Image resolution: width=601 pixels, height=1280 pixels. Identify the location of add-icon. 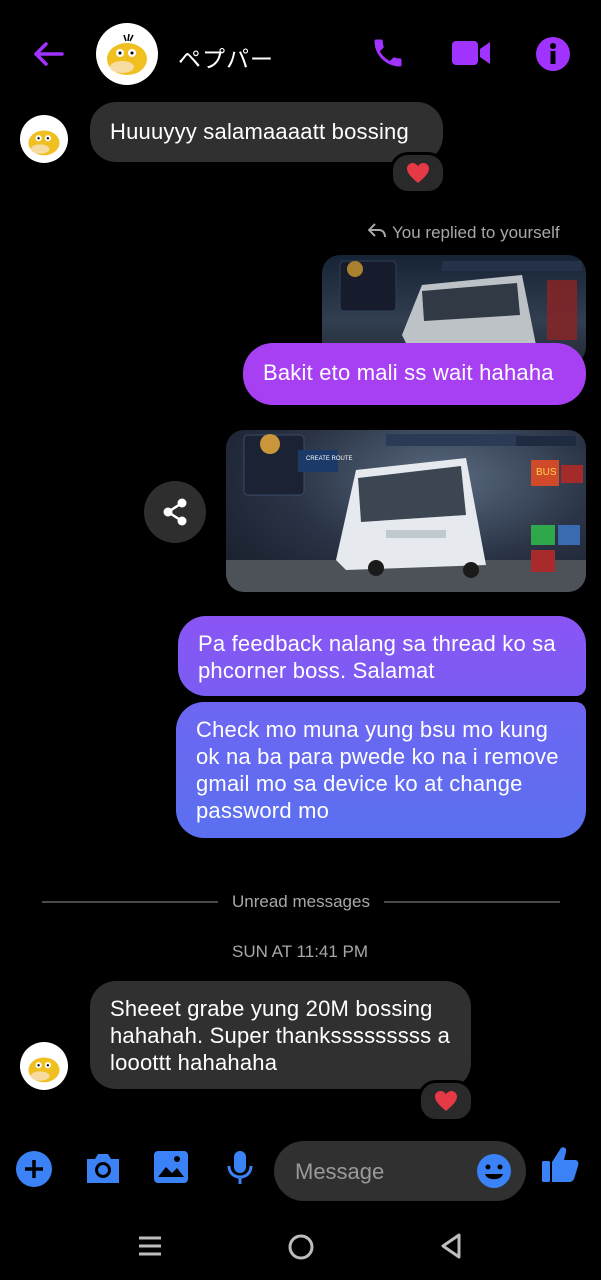
(34, 1171).